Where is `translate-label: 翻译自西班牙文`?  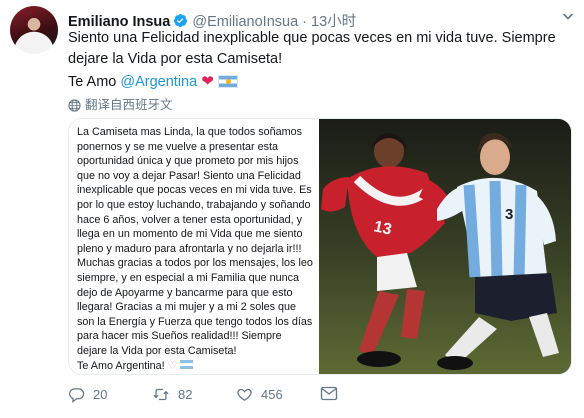
translate-label: 翻译自西班牙文 is located at coordinates (129, 105).